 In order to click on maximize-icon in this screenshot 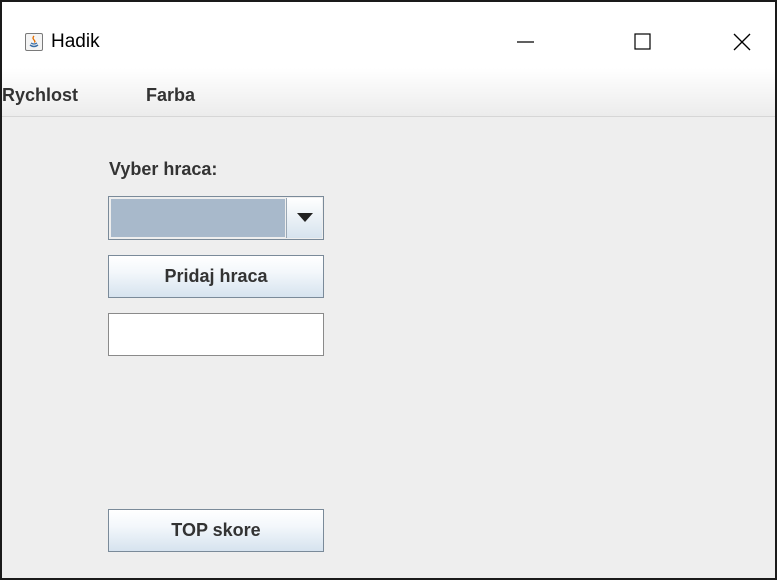, I will do `click(642, 41)`.